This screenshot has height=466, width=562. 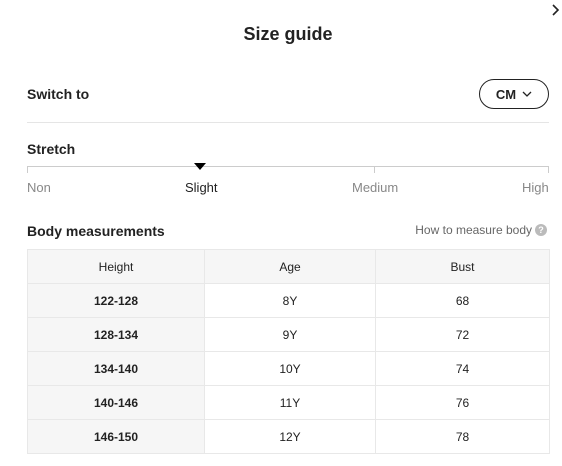 I want to click on stretch-level-medium: Medium, so click(x=375, y=187).